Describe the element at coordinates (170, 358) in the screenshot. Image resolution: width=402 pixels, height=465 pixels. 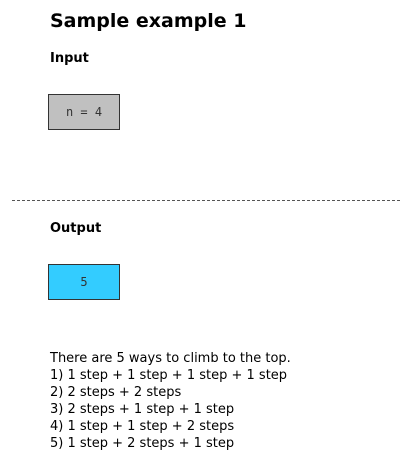
I see `explanation-line: There are 5 ways to climb to the top.` at that location.